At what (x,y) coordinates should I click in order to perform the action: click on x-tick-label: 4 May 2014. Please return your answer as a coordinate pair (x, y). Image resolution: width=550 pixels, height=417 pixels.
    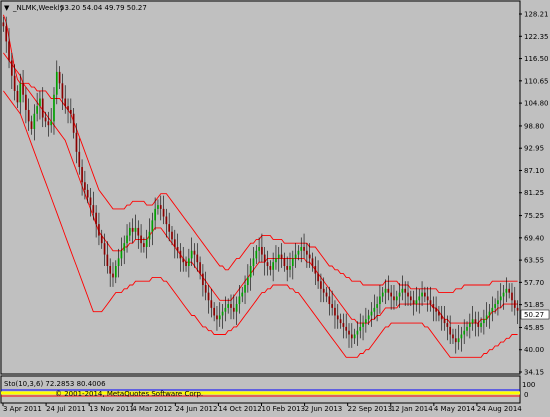
    Looking at the image, I should click on (455, 409).